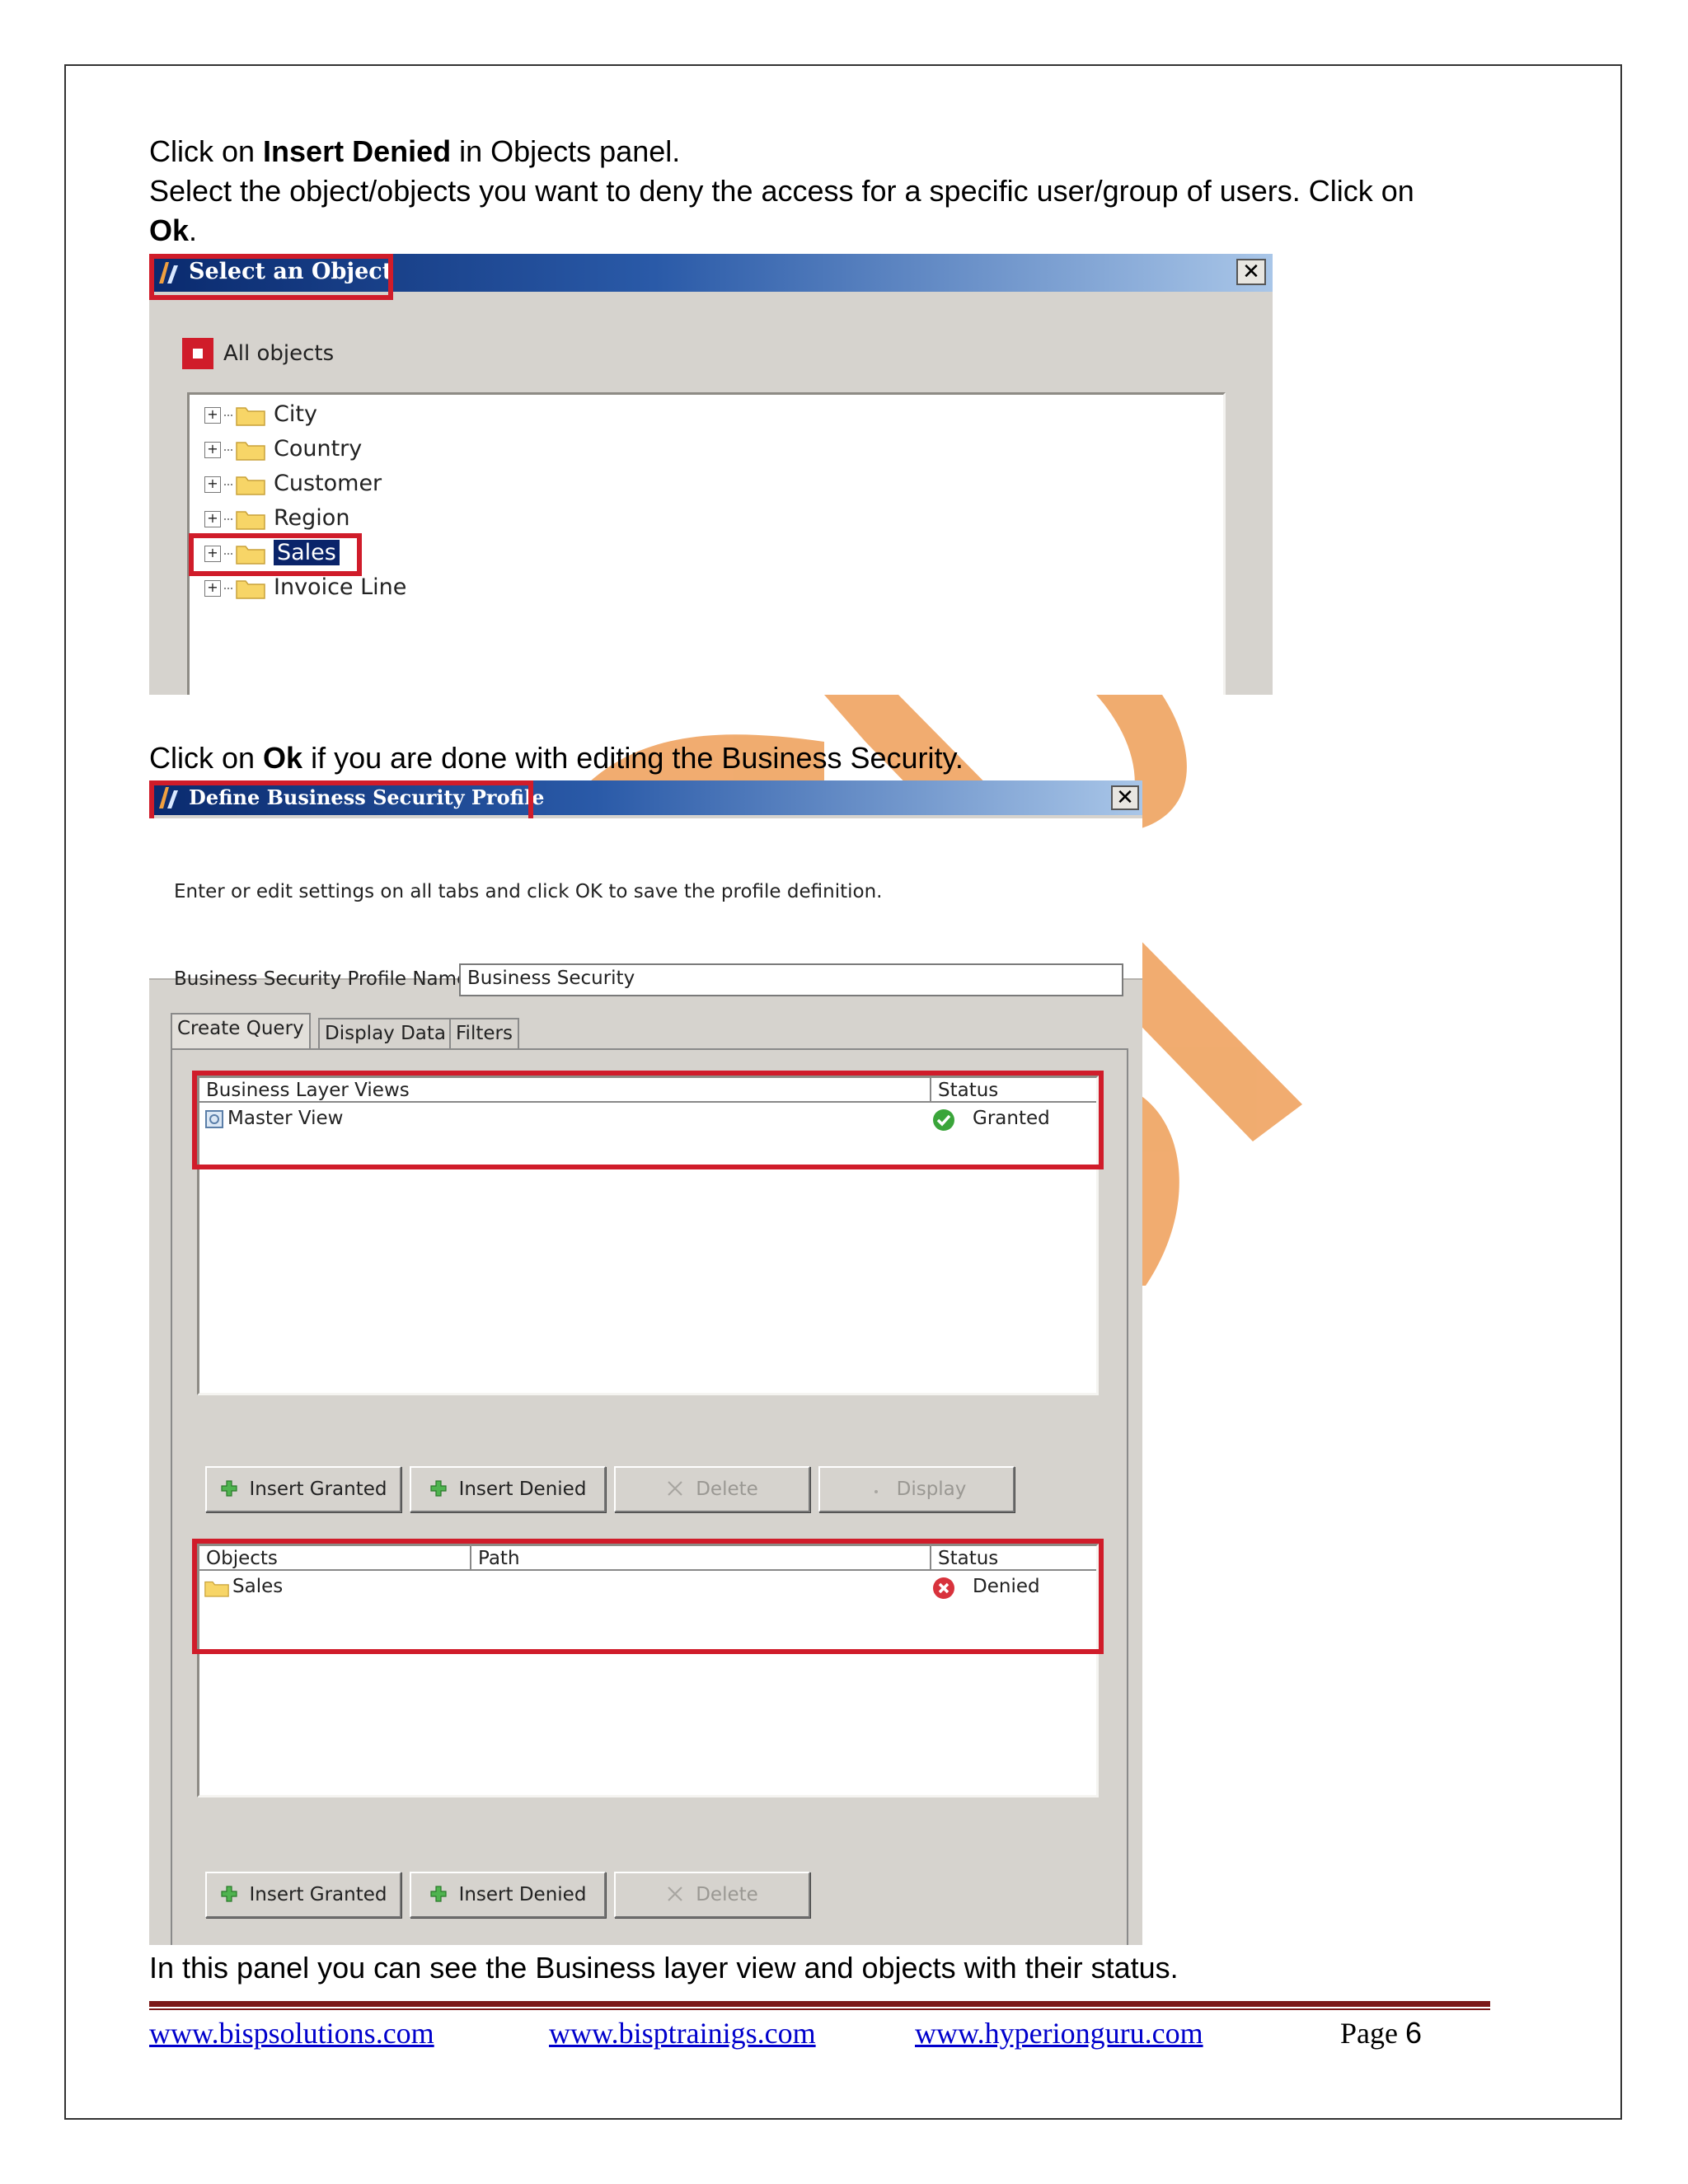 The width and height of the screenshot is (1688, 2184). Describe the element at coordinates (484, 1033) in the screenshot. I see `tab-filters: Filters` at that location.